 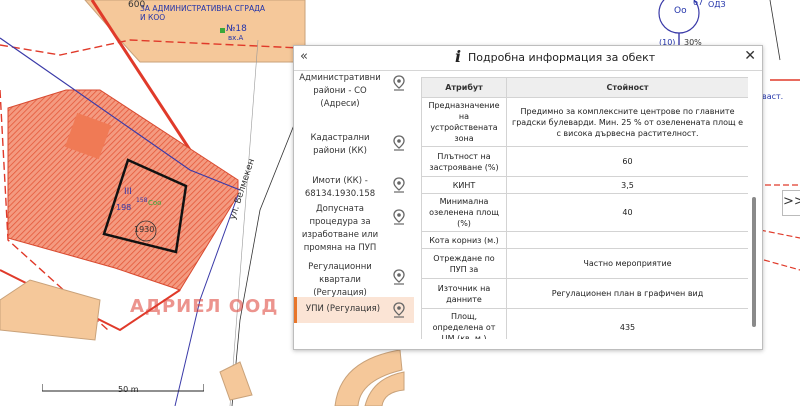 I want to click on value-cell, so click(x=627, y=240).